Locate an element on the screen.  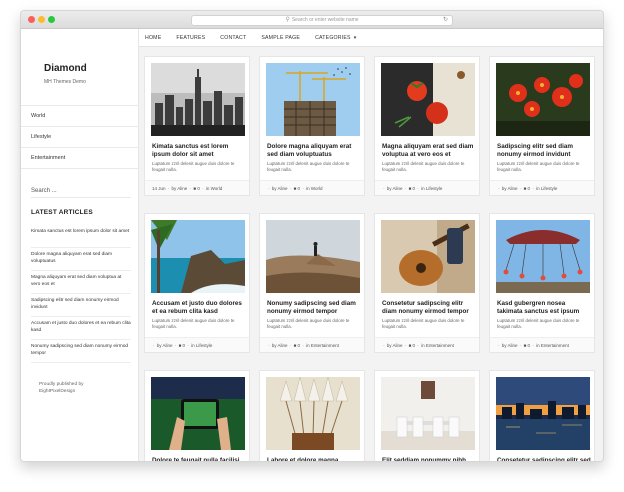
post-thumbnail-phone-stadium is located at coordinates (198, 413).